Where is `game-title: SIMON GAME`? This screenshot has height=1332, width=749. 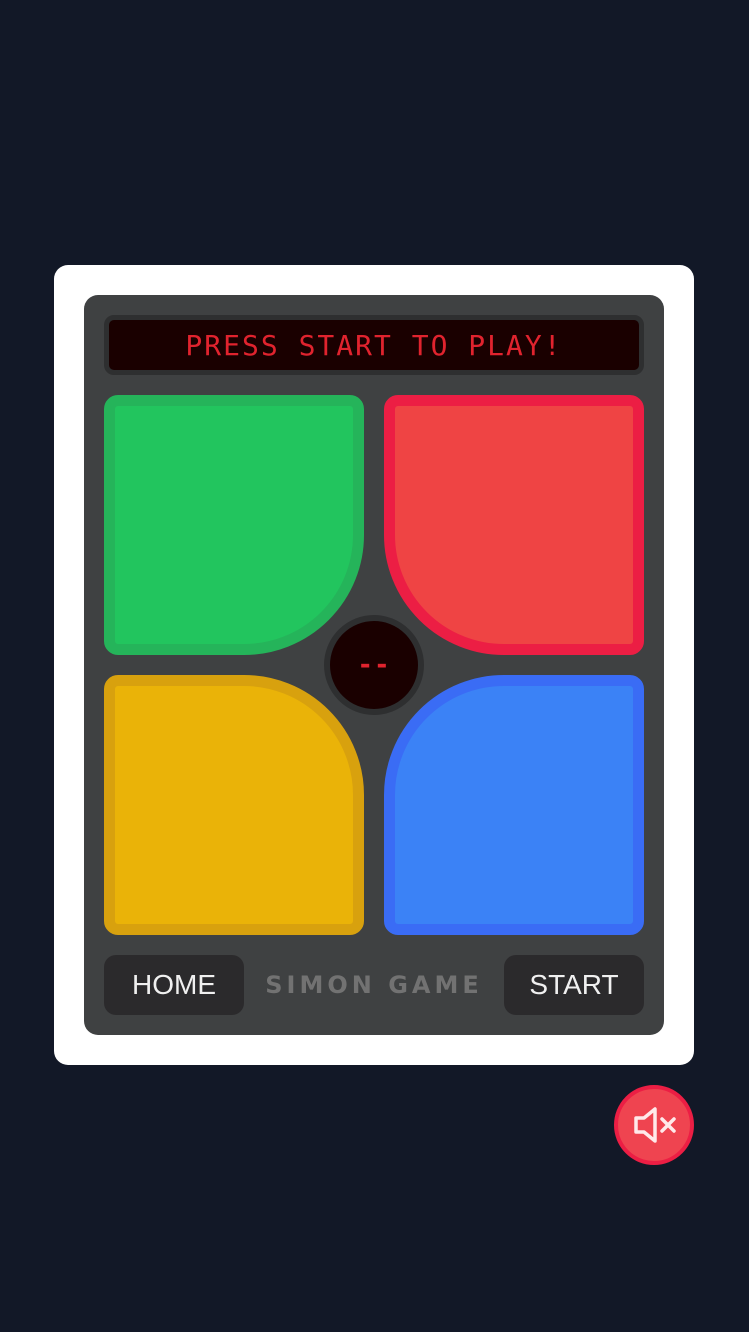
game-title: SIMON GAME is located at coordinates (374, 985).